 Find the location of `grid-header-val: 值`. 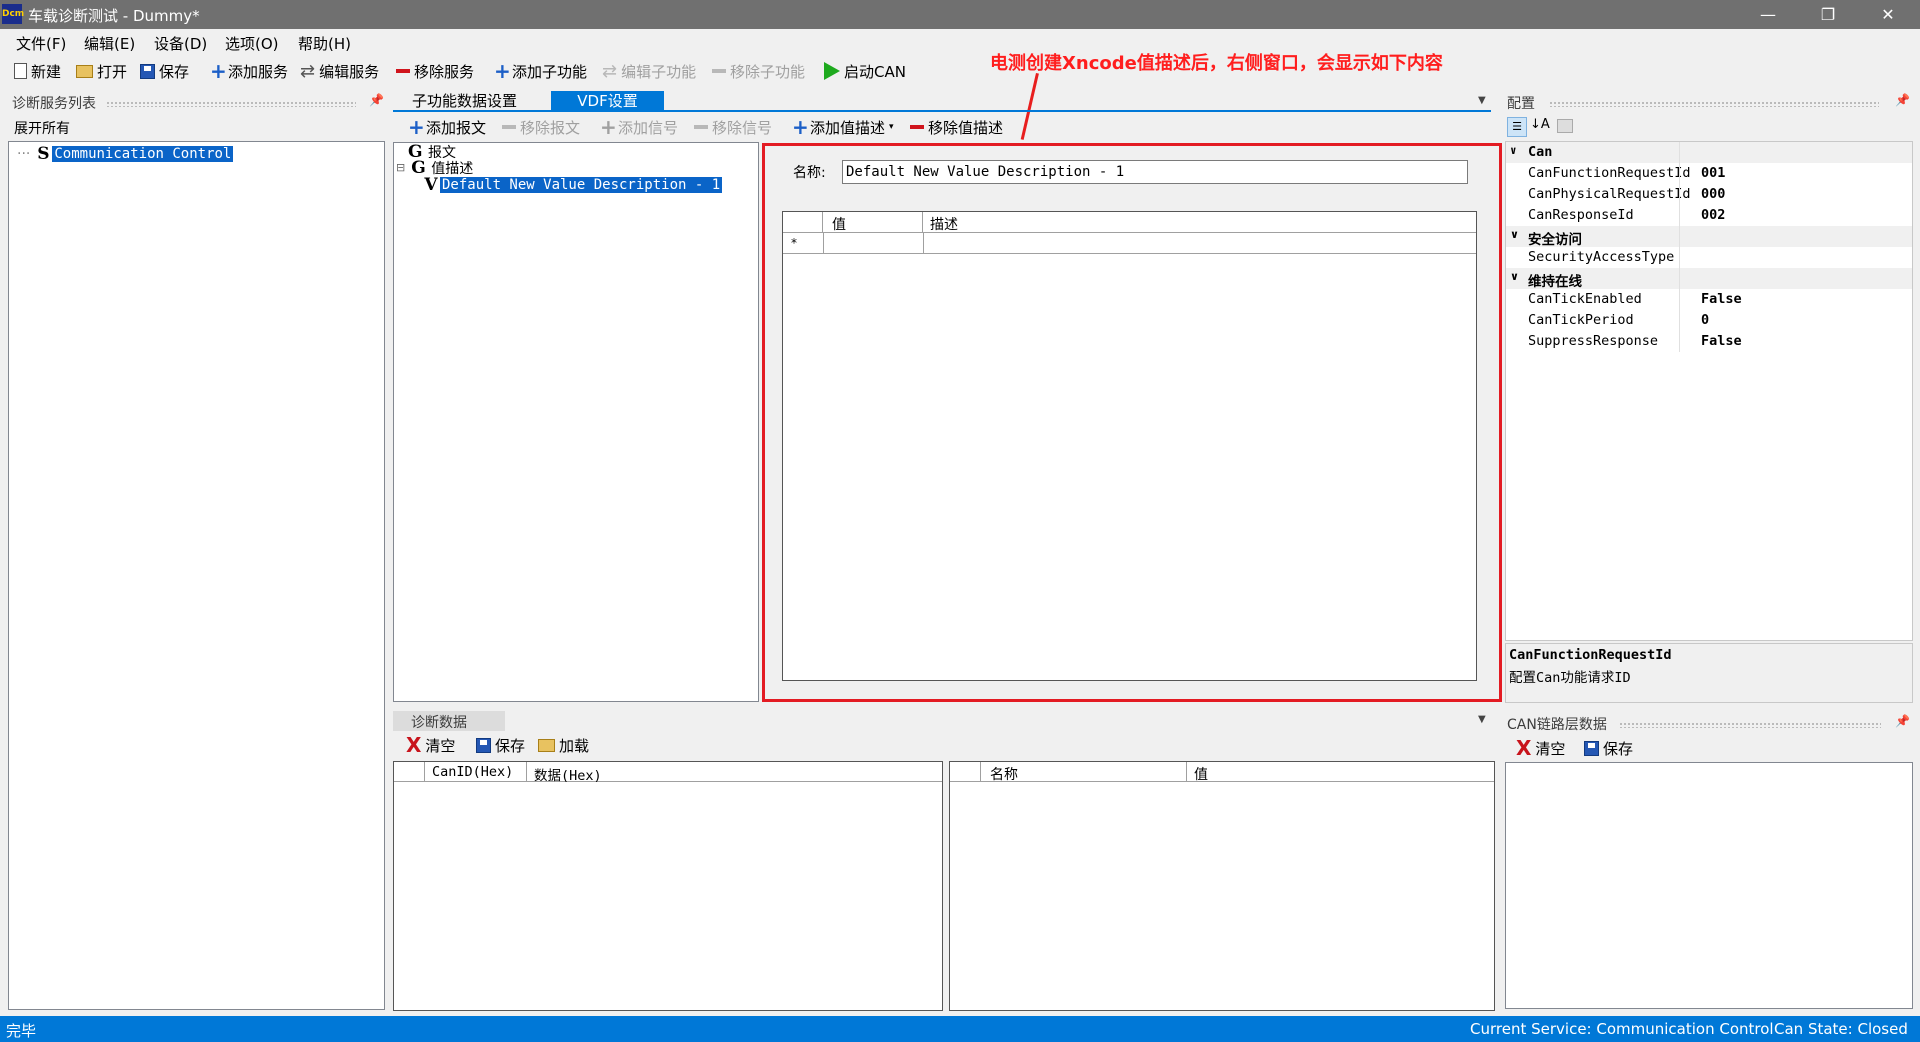

grid-header-val: 值 is located at coordinates (1201, 774).